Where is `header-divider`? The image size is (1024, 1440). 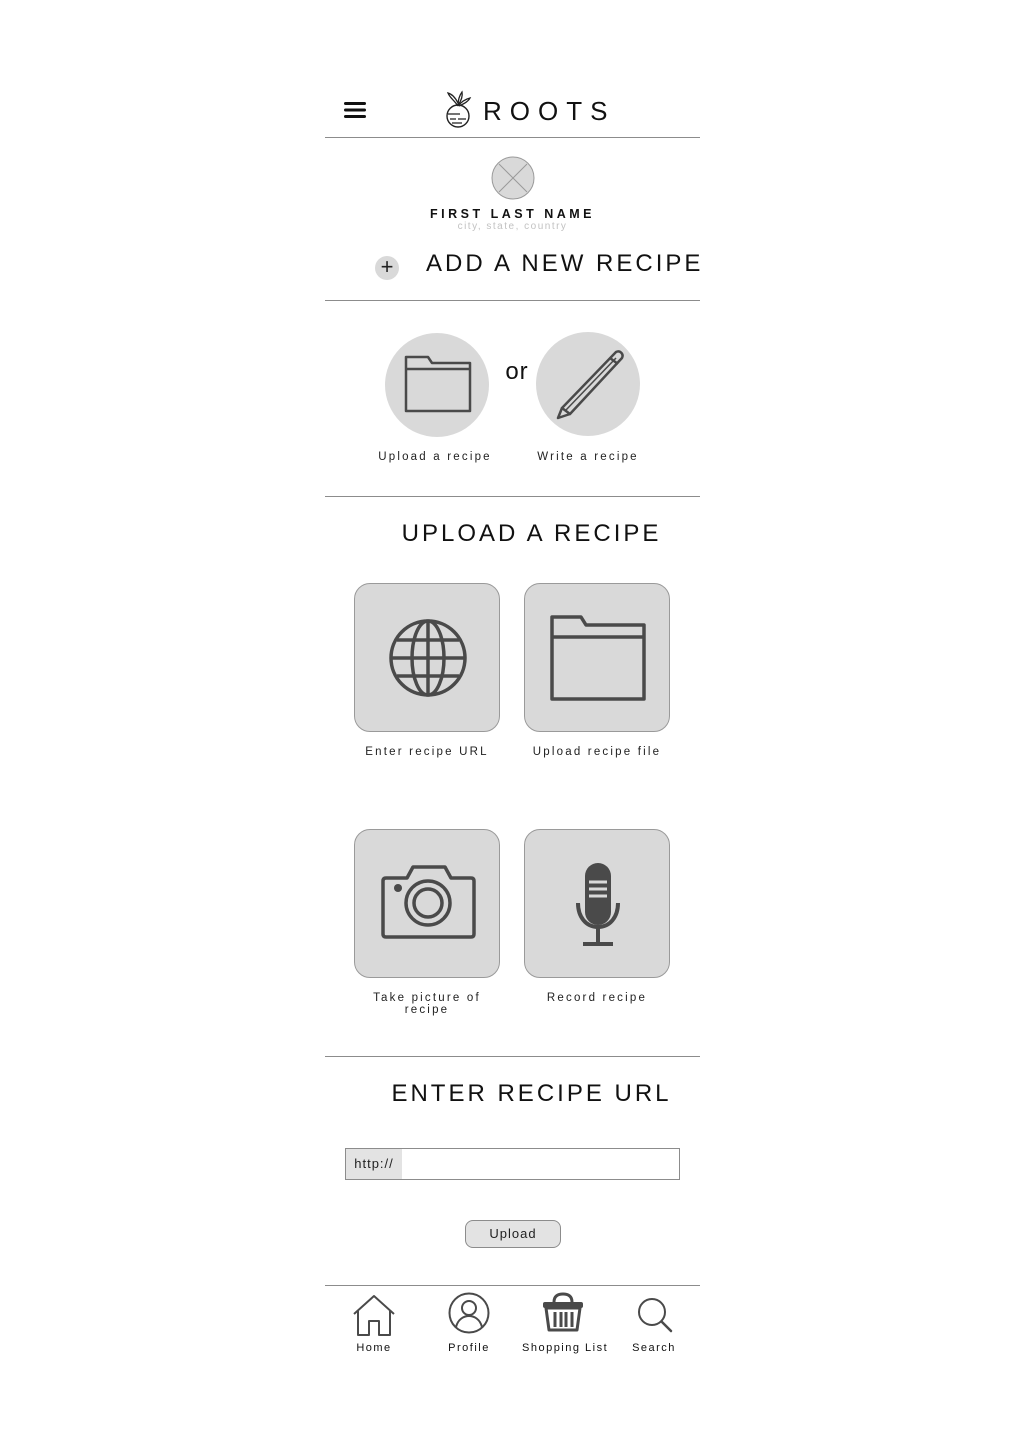
header-divider is located at coordinates (512, 137).